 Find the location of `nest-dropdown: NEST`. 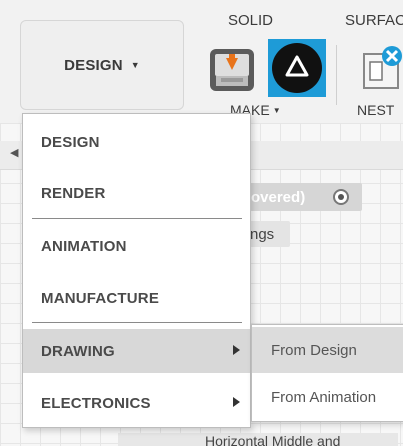

nest-dropdown: NEST is located at coordinates (375, 110).